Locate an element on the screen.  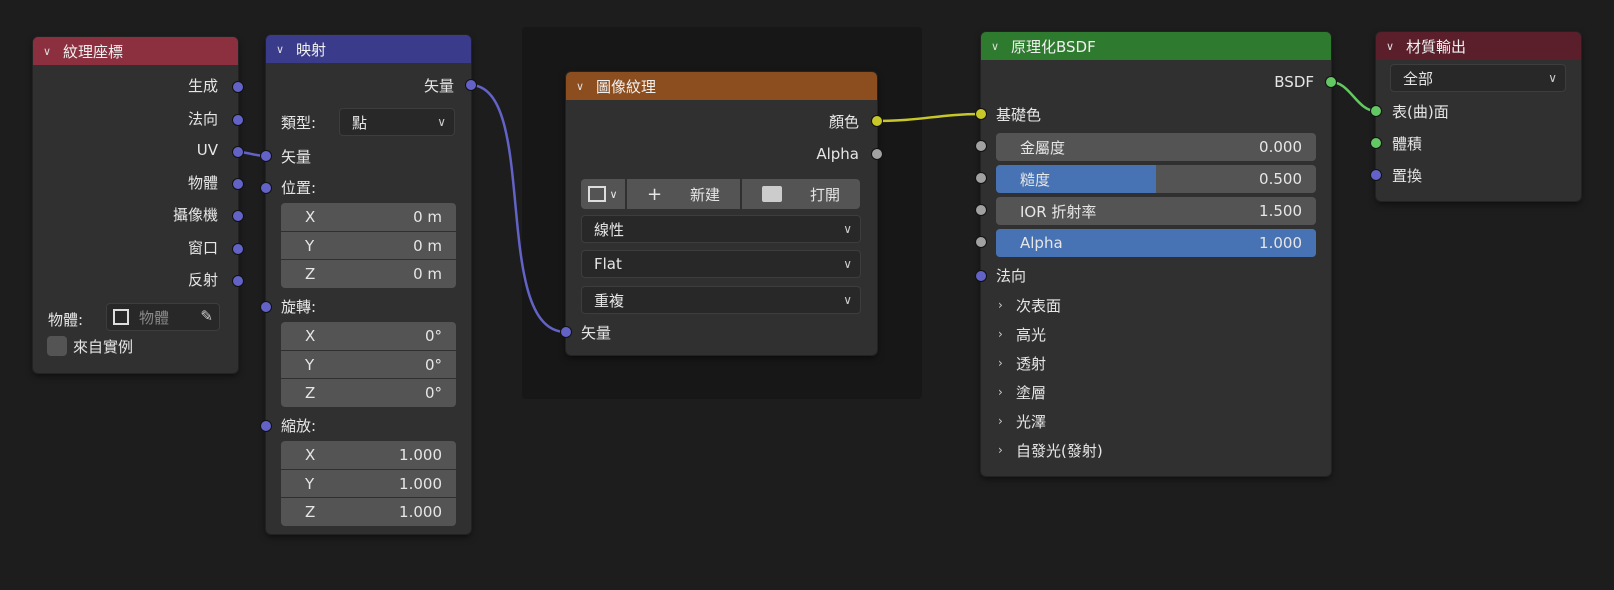
socket-location is located at coordinates (266, 188).